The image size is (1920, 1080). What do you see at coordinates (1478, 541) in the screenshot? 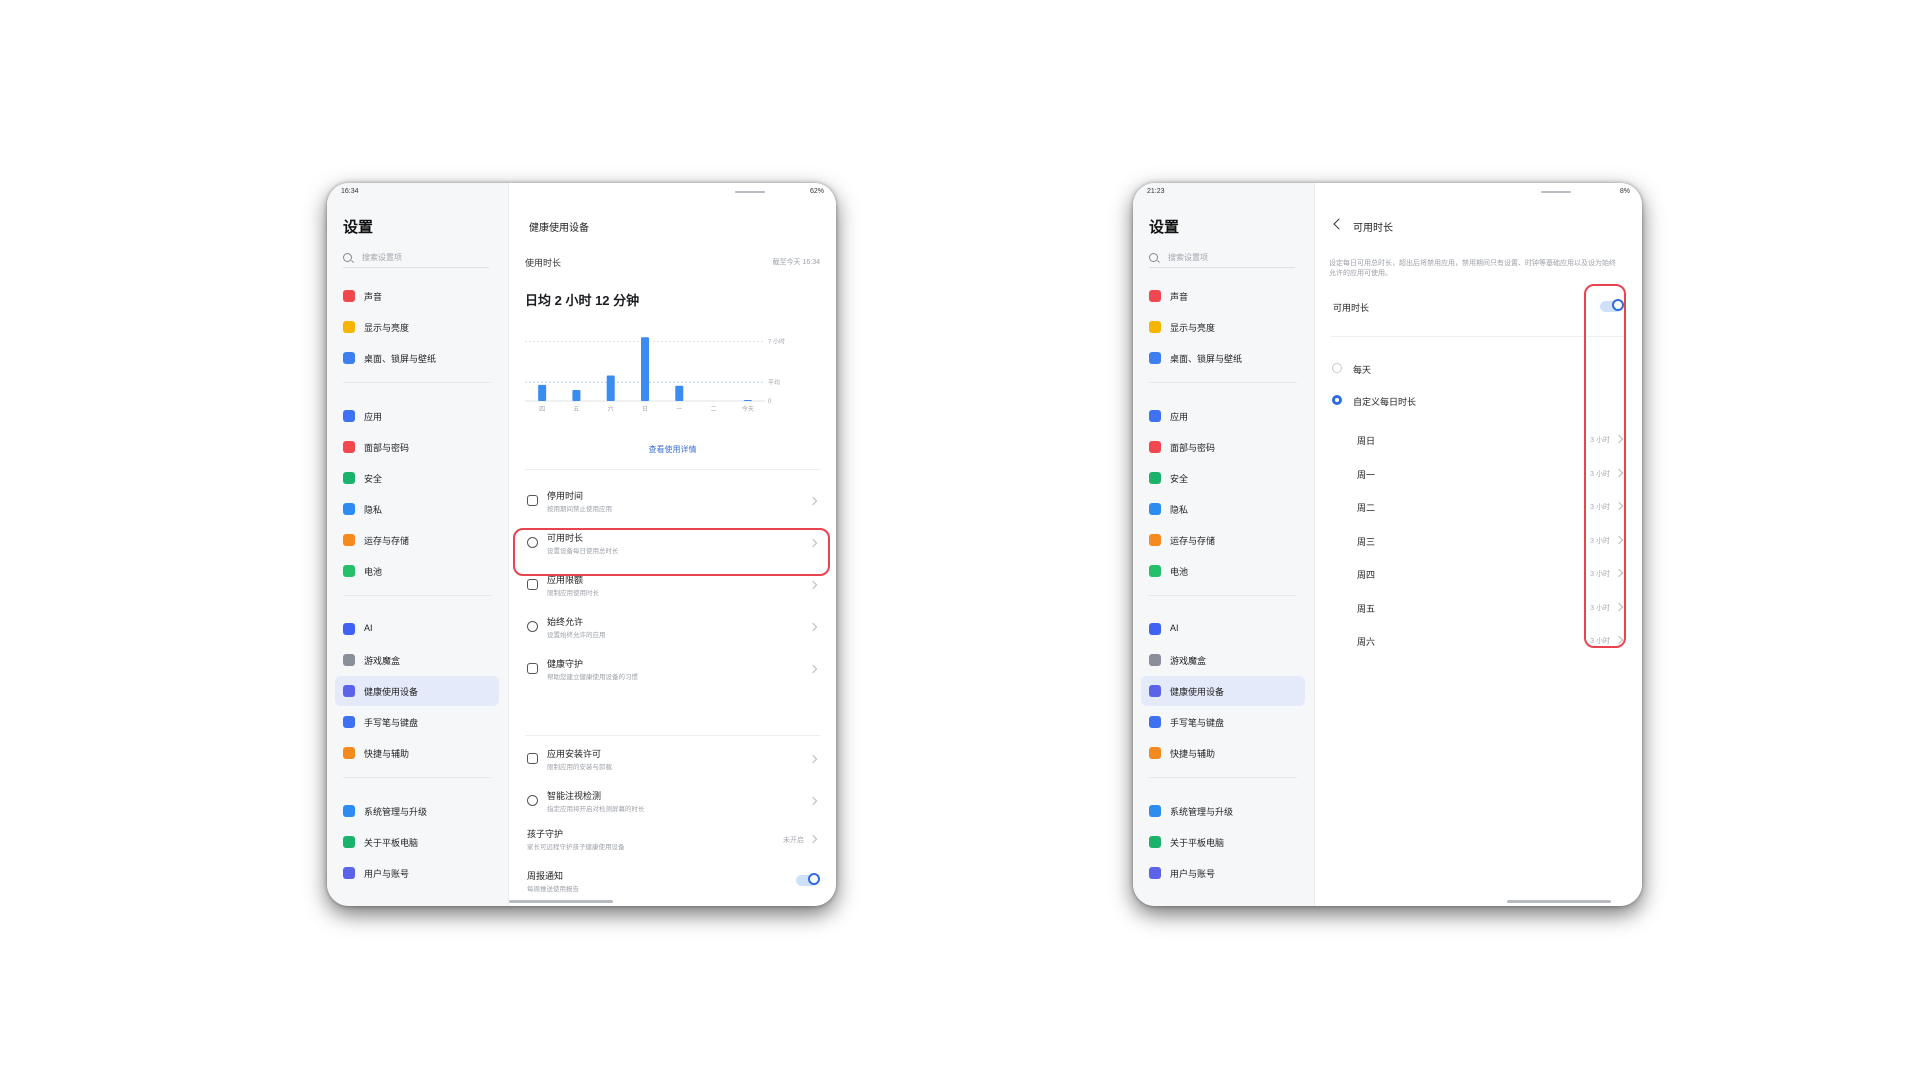
I see `day-row: 周三 3 小时` at bounding box center [1478, 541].